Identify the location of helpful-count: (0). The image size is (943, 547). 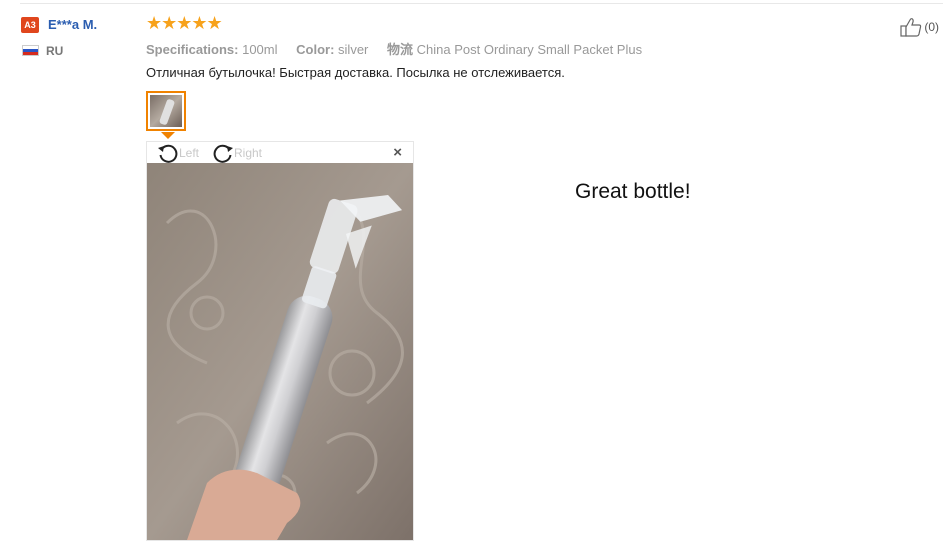
(931, 27).